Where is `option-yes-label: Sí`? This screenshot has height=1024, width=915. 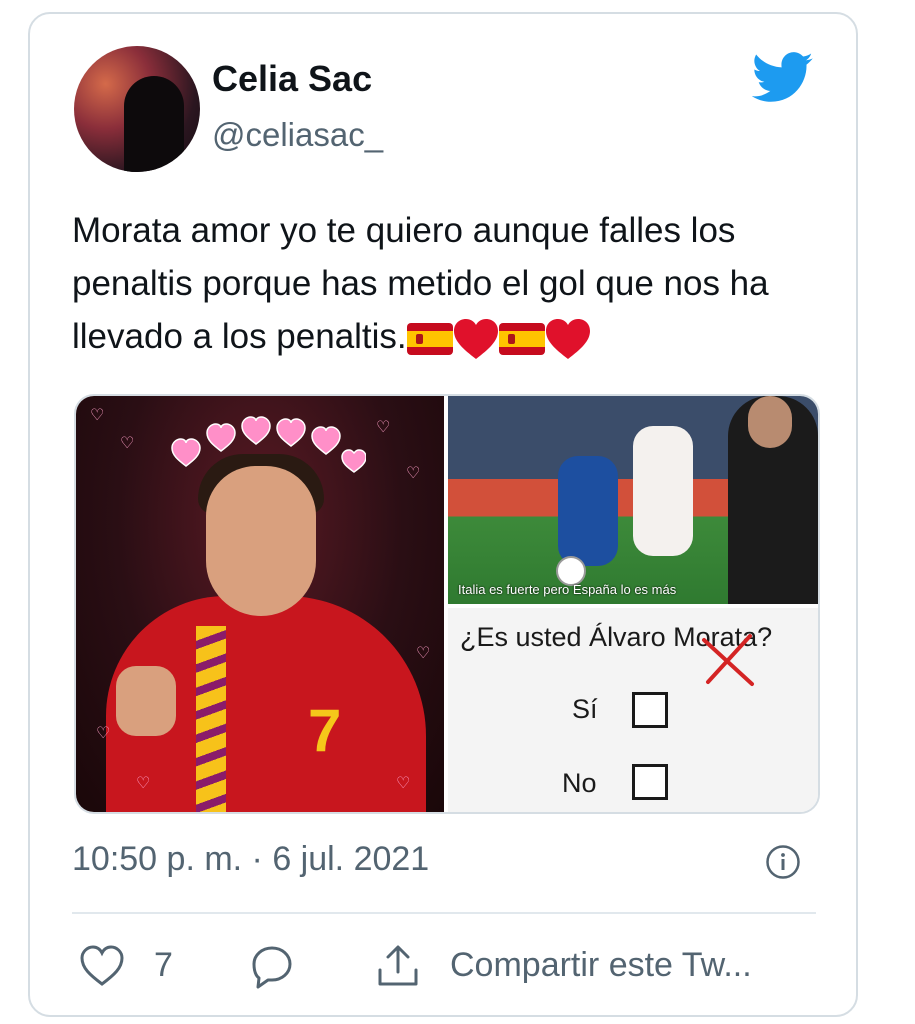
option-yes-label: Sí is located at coordinates (585, 709).